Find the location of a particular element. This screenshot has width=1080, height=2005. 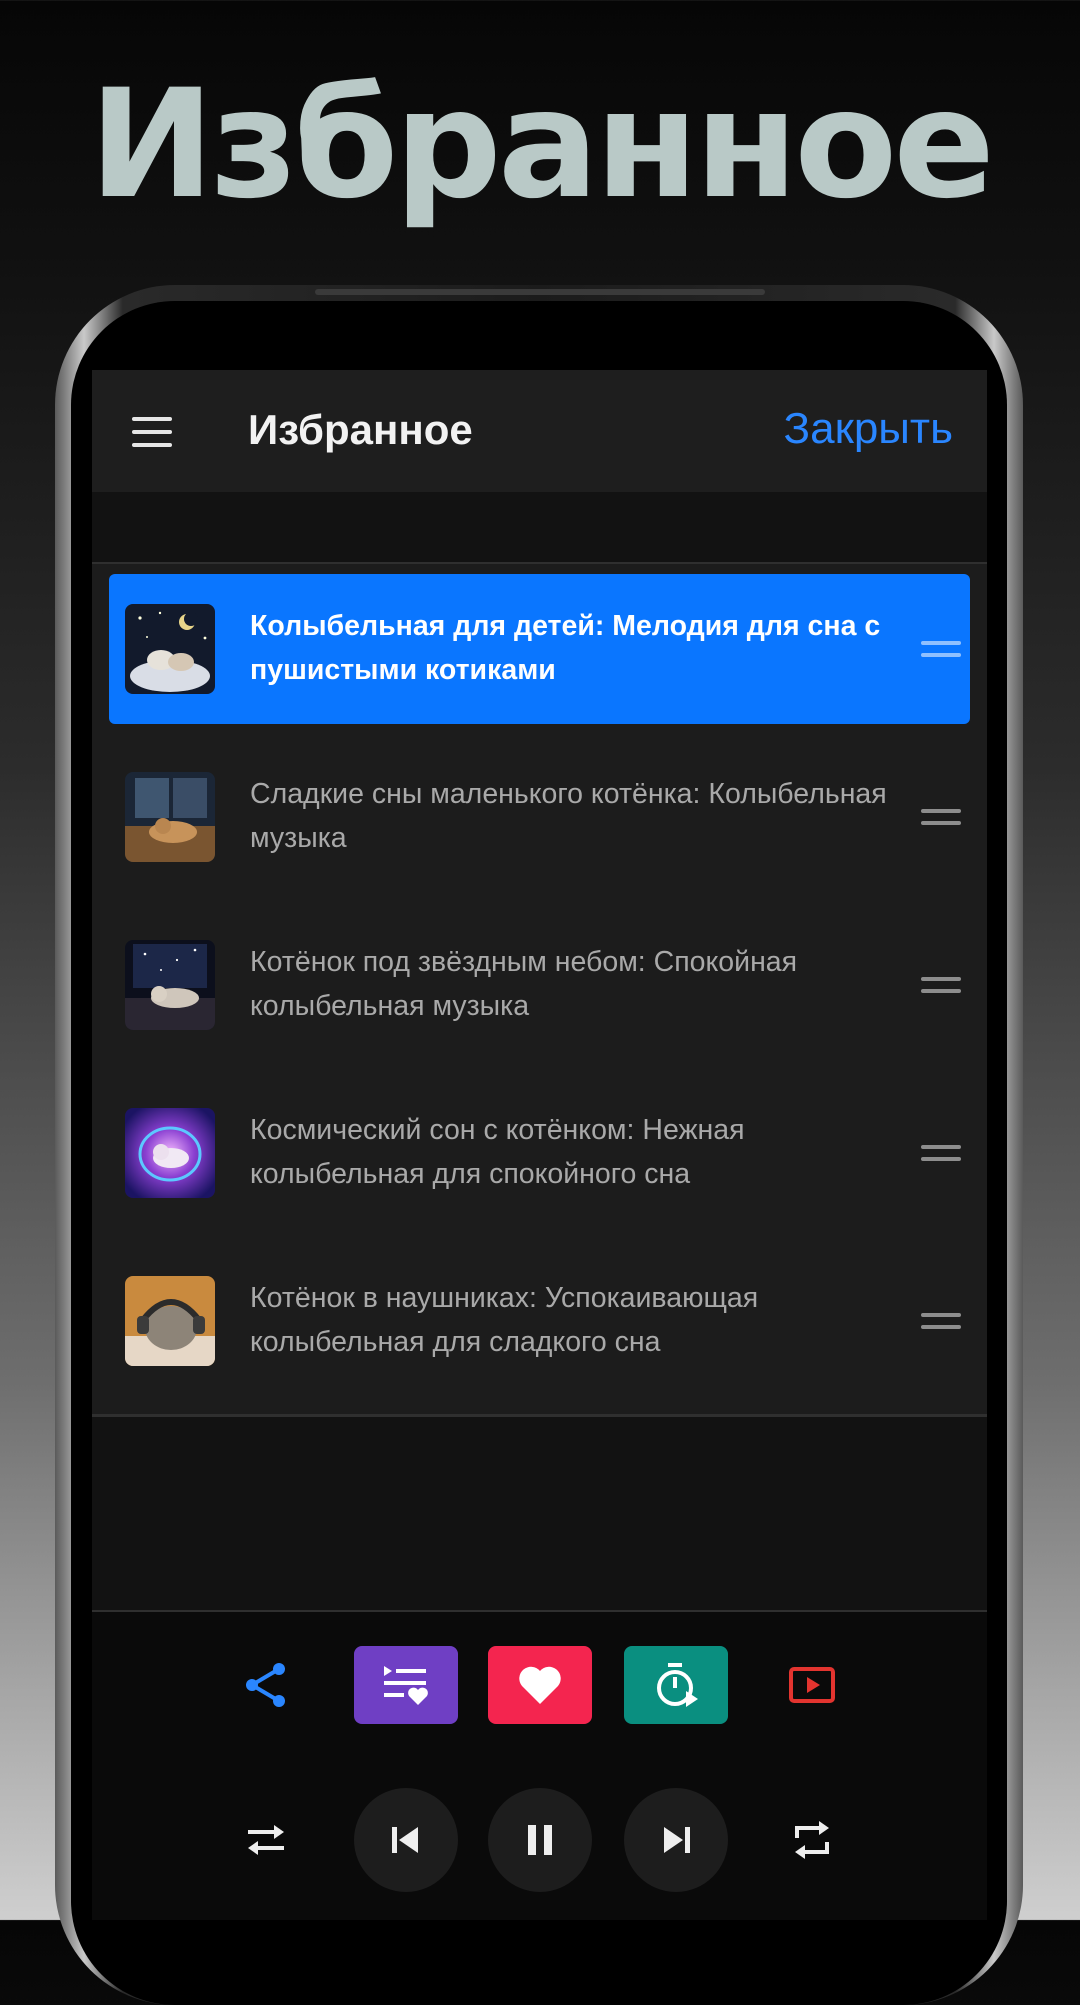

favorite-button is located at coordinates (540, 1685).